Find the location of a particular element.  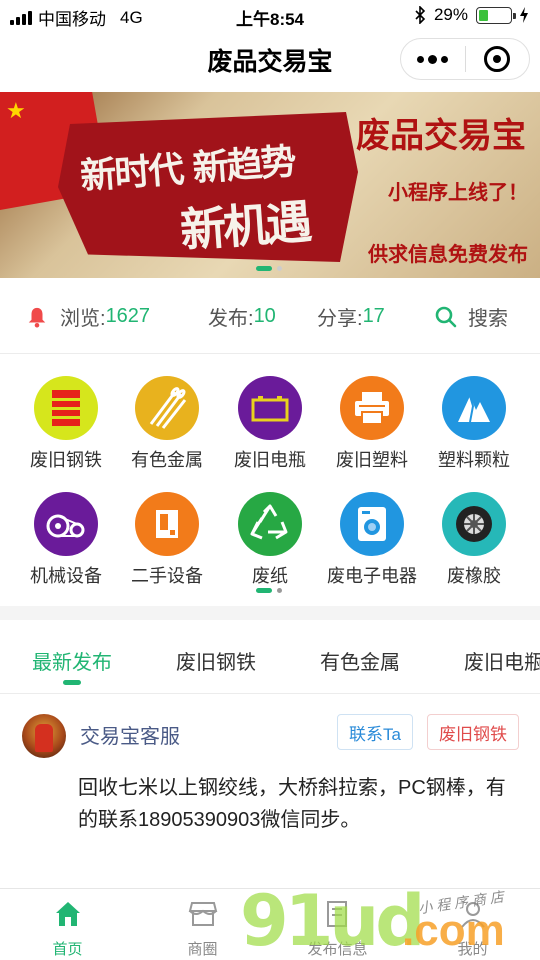

edit-icon is located at coordinates (336, 914).